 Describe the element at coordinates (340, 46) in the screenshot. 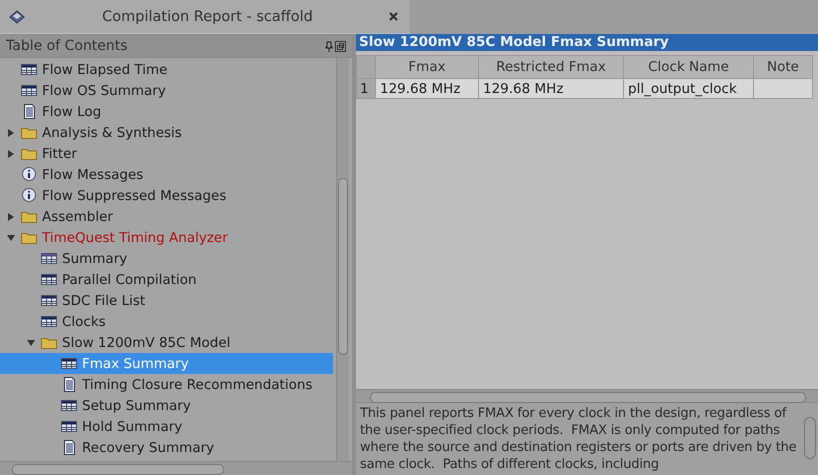

I see `float-icon` at that location.